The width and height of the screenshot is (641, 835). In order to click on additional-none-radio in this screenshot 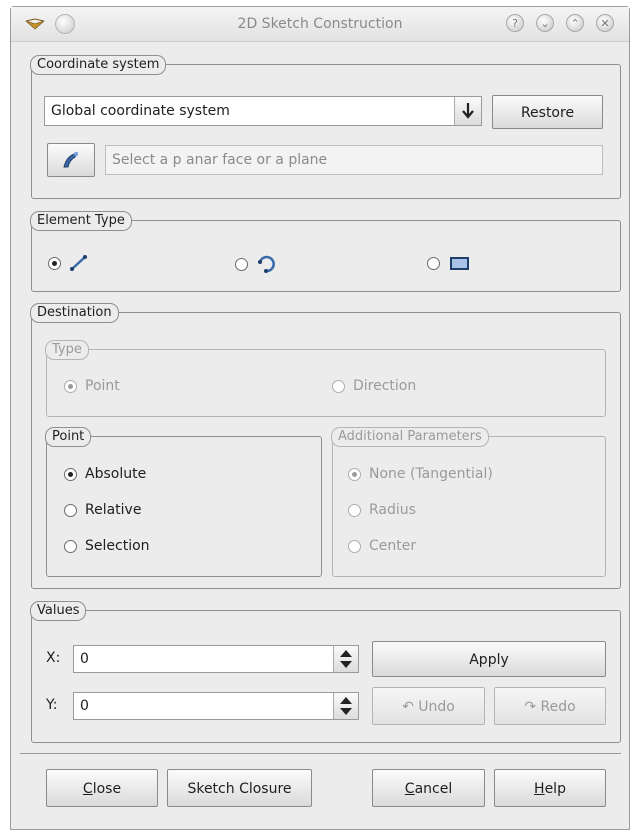, I will do `click(354, 474)`.